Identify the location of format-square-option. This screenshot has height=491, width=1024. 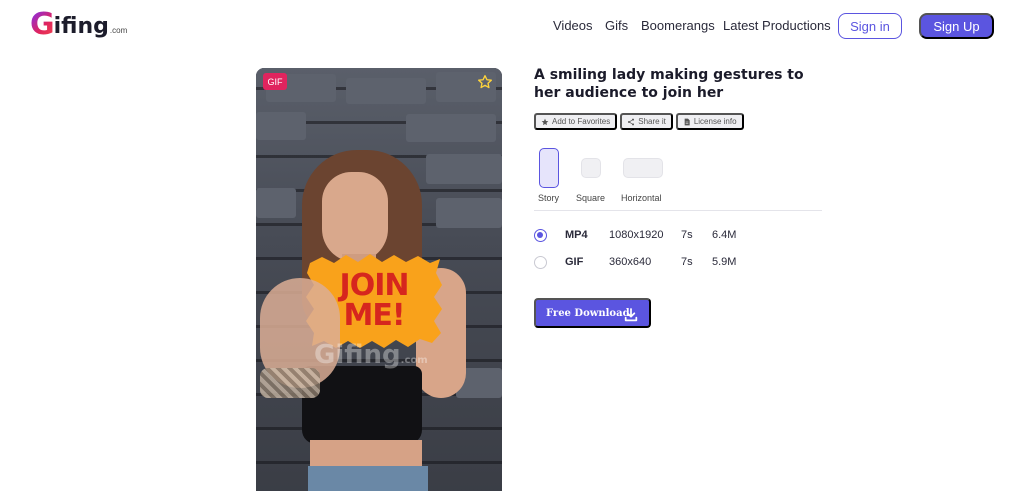
(591, 168).